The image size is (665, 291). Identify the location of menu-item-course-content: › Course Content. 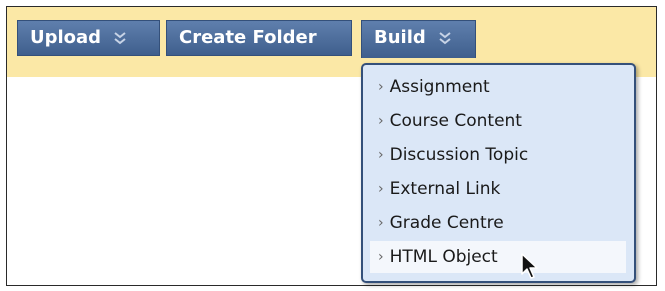
(498, 121).